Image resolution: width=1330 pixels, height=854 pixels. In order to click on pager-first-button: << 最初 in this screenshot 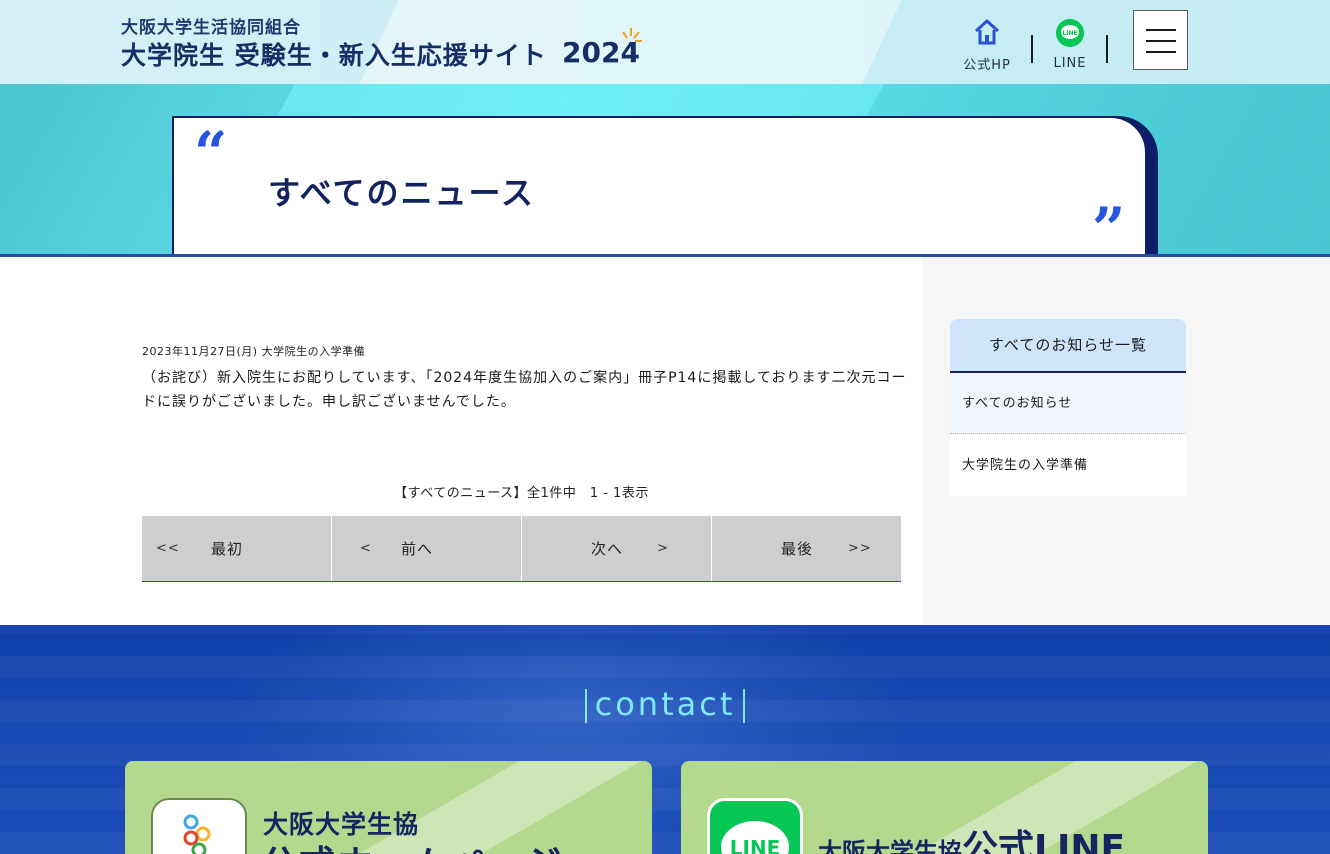, I will do `click(237, 548)`.